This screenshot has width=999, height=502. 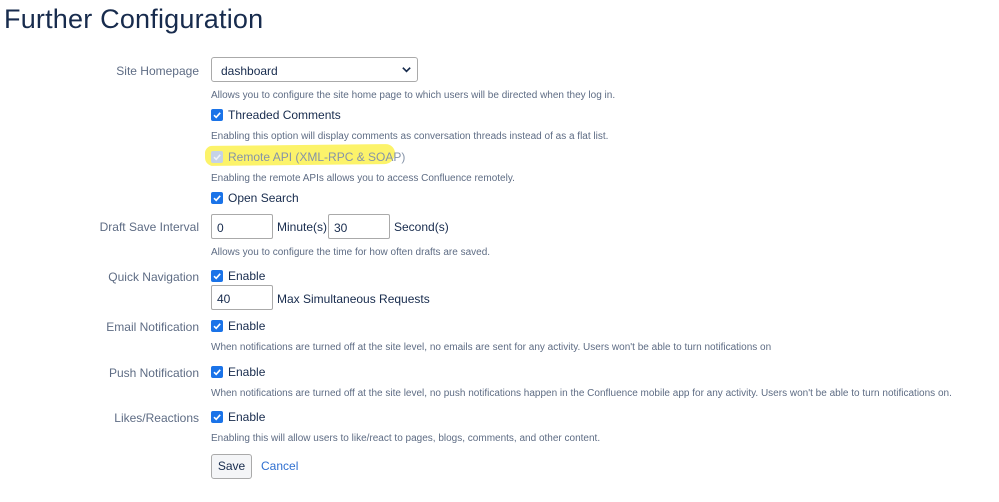 What do you see at coordinates (249, 71) in the screenshot?
I see `site-homepage-selected-value: dashboard` at bounding box center [249, 71].